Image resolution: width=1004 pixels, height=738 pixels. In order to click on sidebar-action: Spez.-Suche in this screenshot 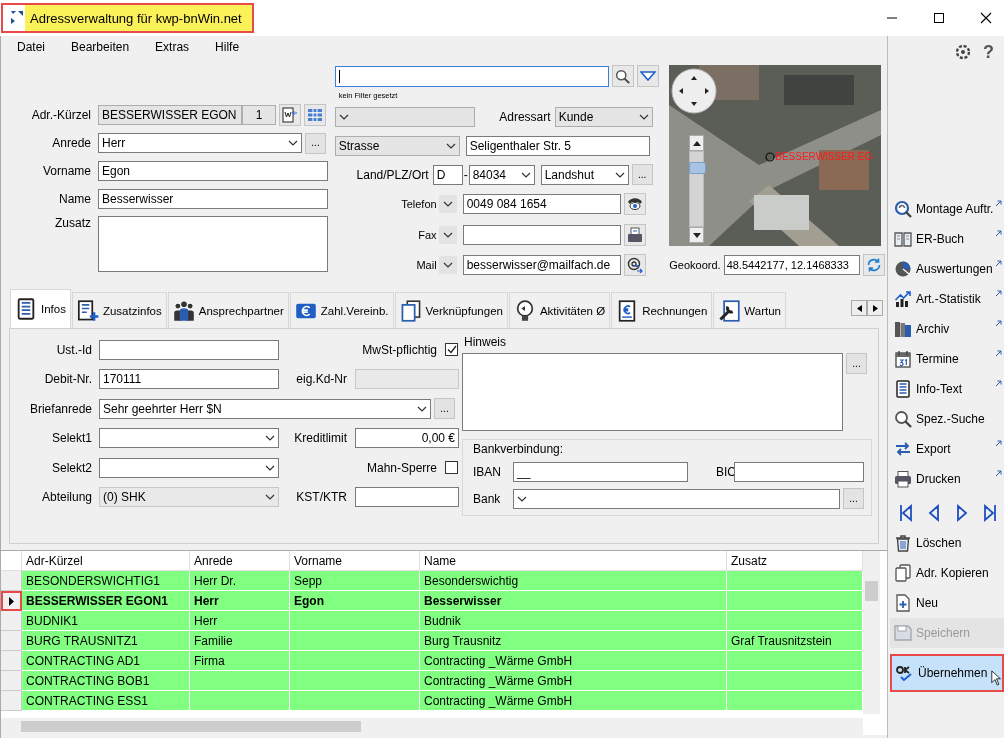, I will do `click(947, 419)`.